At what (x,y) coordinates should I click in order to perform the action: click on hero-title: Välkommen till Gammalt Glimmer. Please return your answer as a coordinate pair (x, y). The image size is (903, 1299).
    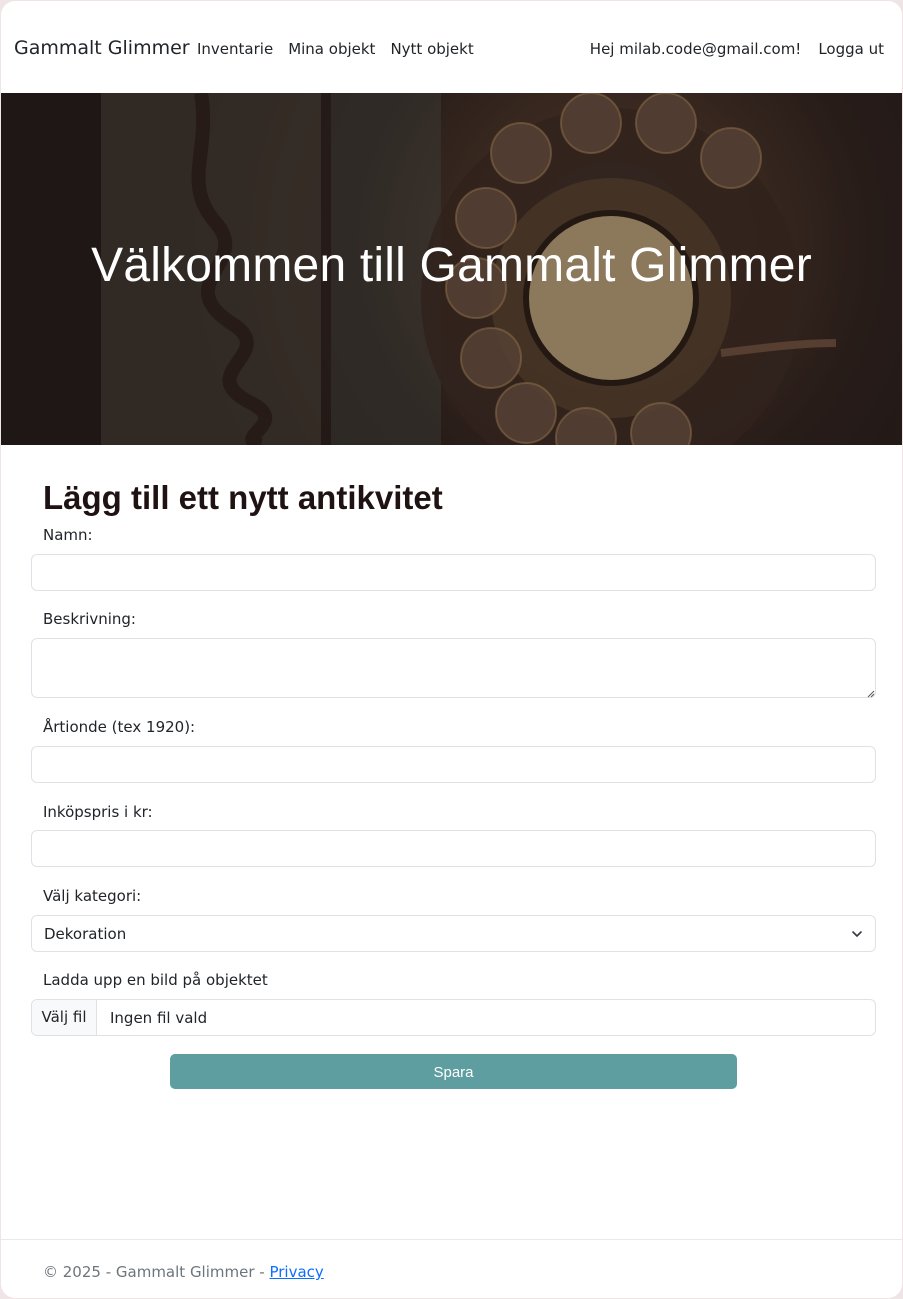
    Looking at the image, I should click on (451, 265).